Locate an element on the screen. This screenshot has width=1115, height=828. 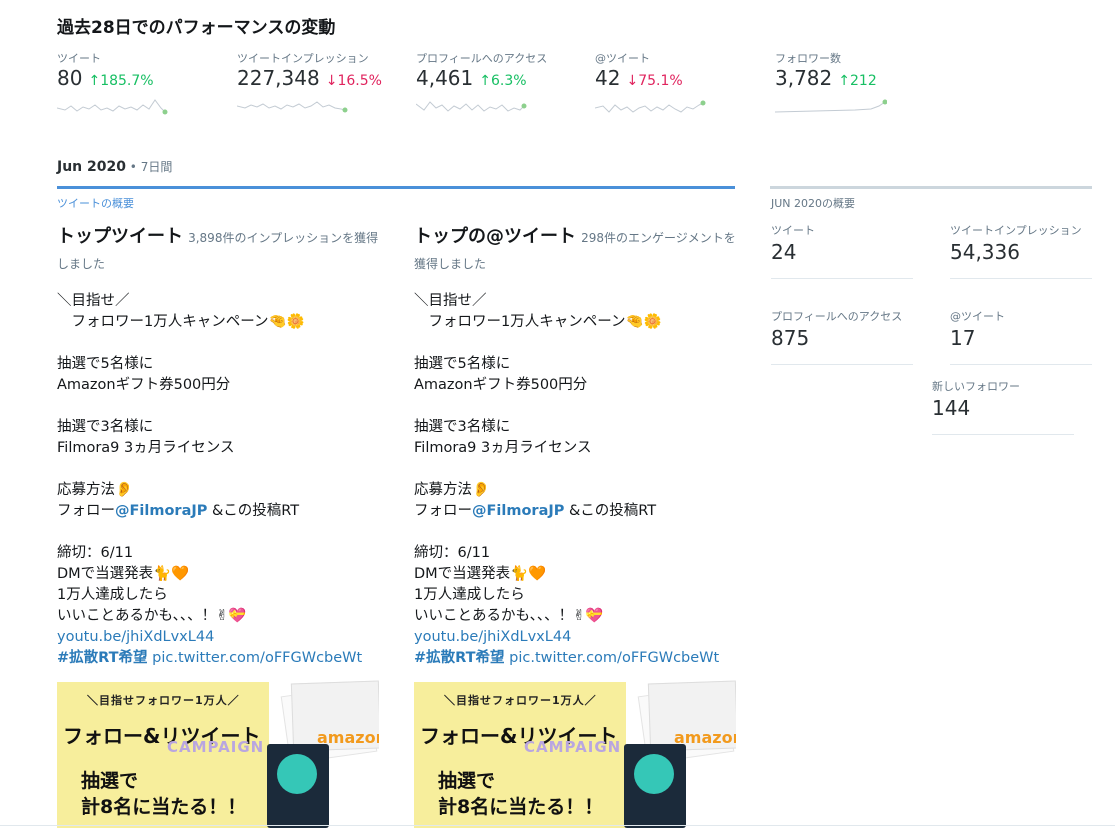
metric-change: ↑6.3% is located at coordinates (503, 81).